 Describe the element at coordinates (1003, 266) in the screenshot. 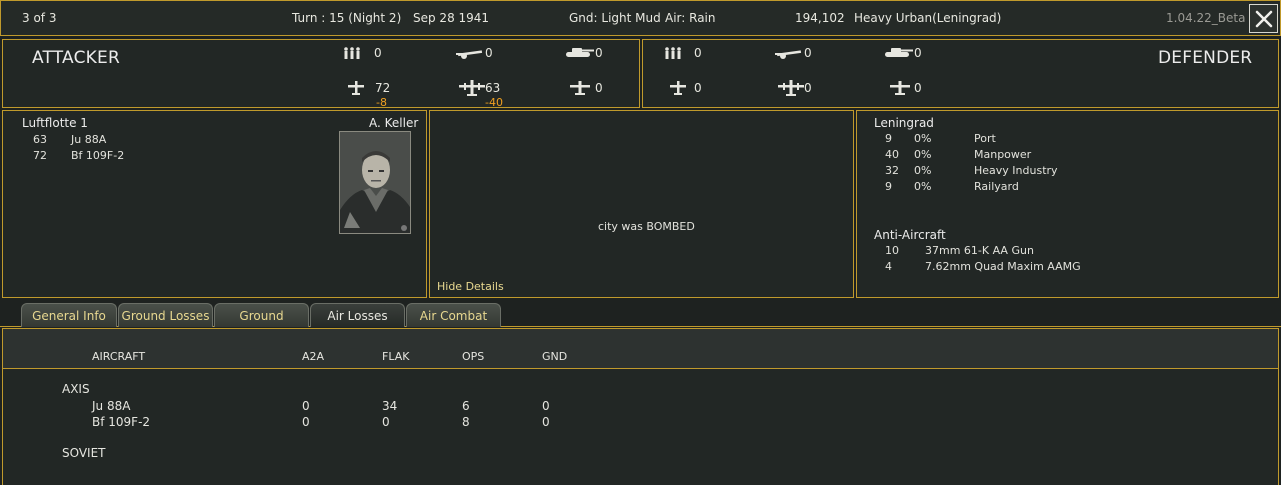

I see `aa-unit-name: 7.62mm Quad Maxim AAMG` at that location.